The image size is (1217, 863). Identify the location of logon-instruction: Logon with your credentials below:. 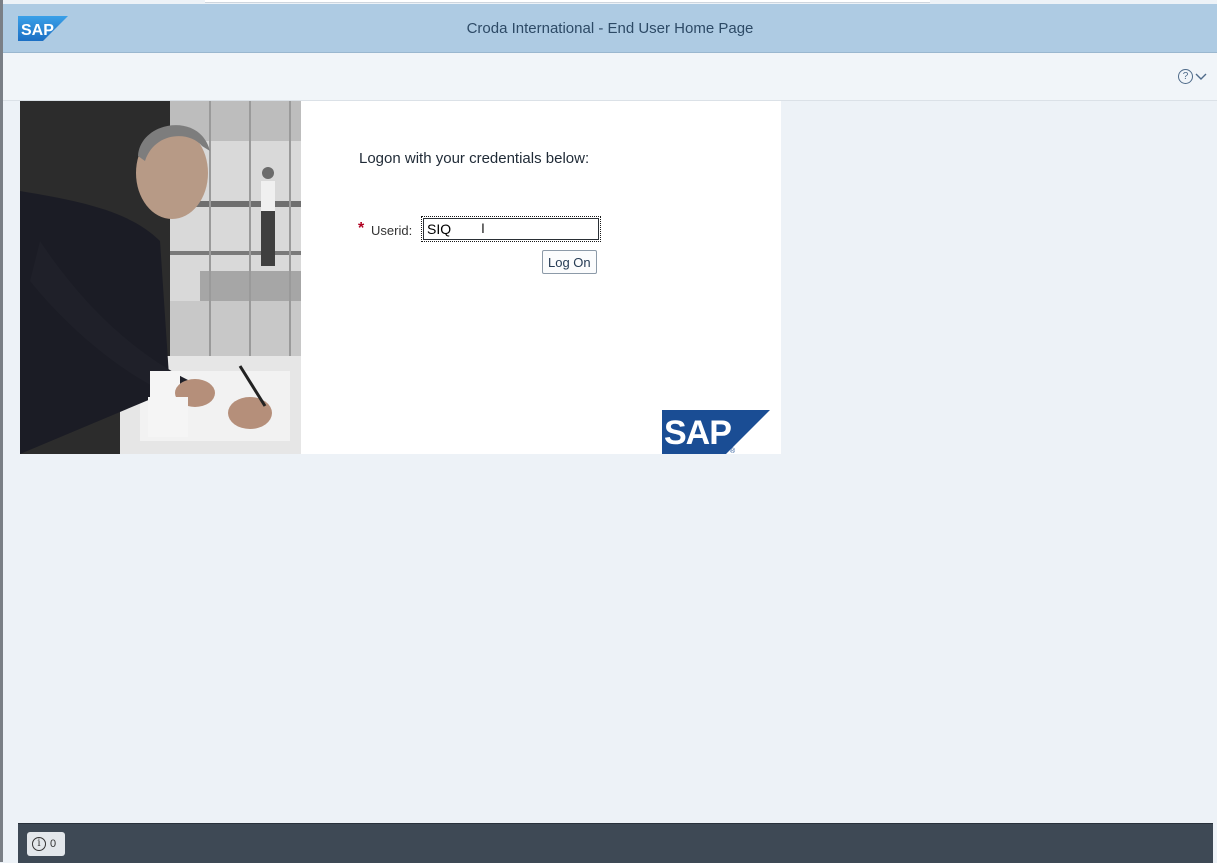
(474, 158).